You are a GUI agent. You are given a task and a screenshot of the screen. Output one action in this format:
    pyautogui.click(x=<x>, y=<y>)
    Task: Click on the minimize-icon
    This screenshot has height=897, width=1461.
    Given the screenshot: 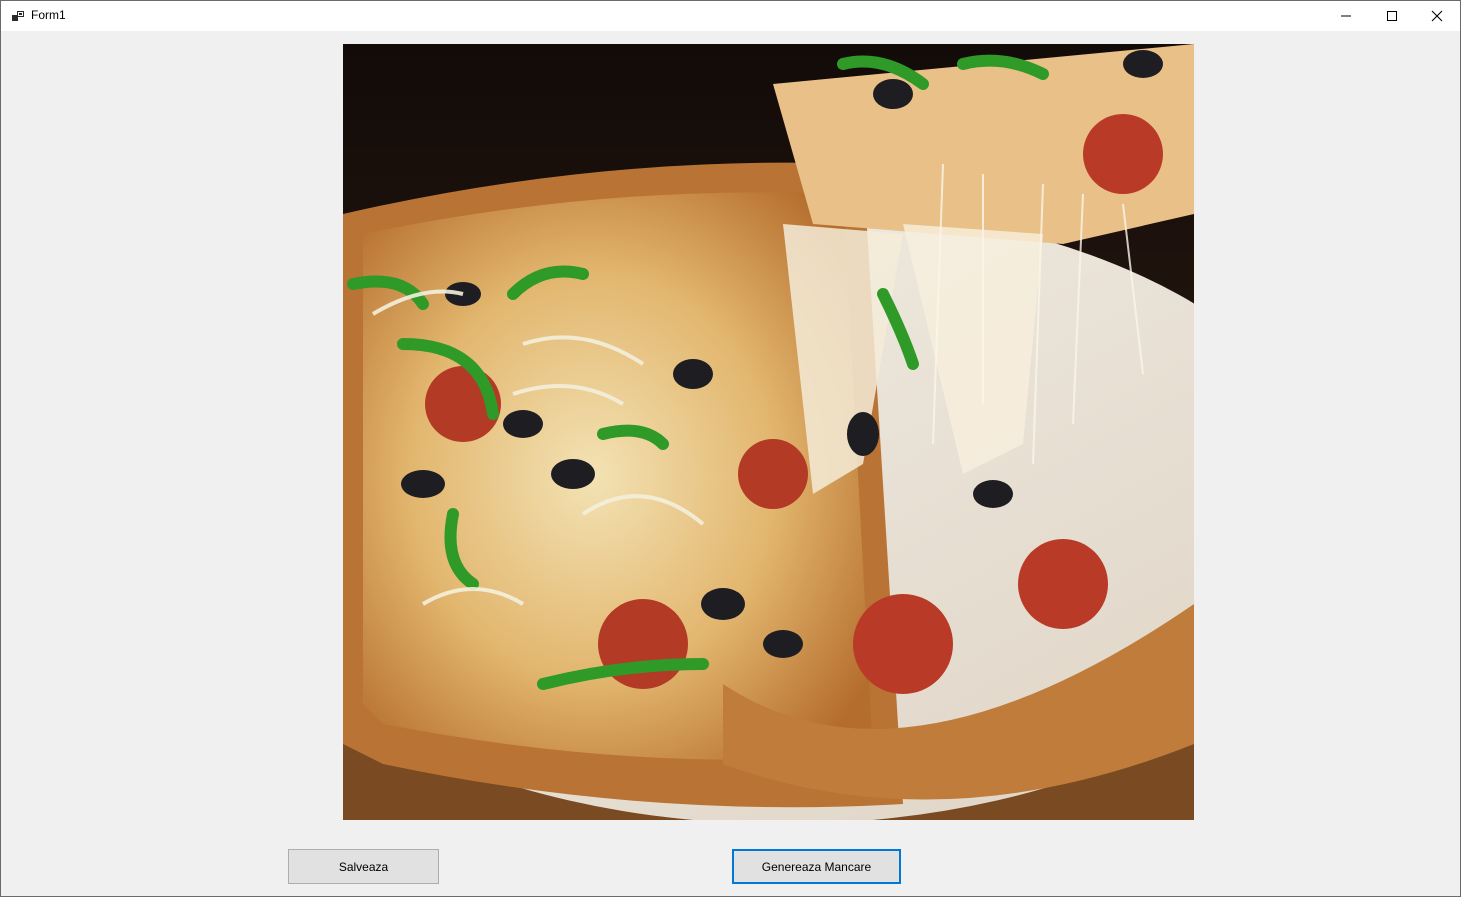 What is the action you would take?
    pyautogui.click(x=1346, y=16)
    